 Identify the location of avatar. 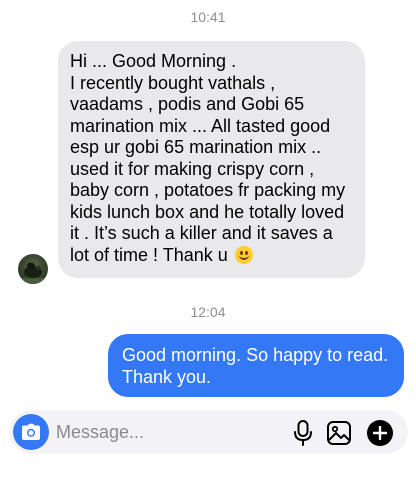
(33, 269).